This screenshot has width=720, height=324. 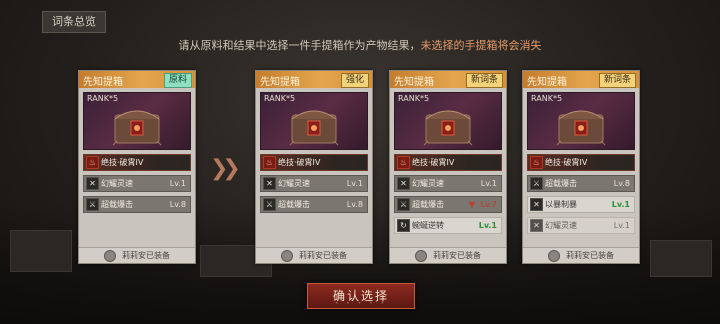 What do you see at coordinates (361, 296) in the screenshot?
I see `confirm-selection-button: 确认选择 • • • • •` at bounding box center [361, 296].